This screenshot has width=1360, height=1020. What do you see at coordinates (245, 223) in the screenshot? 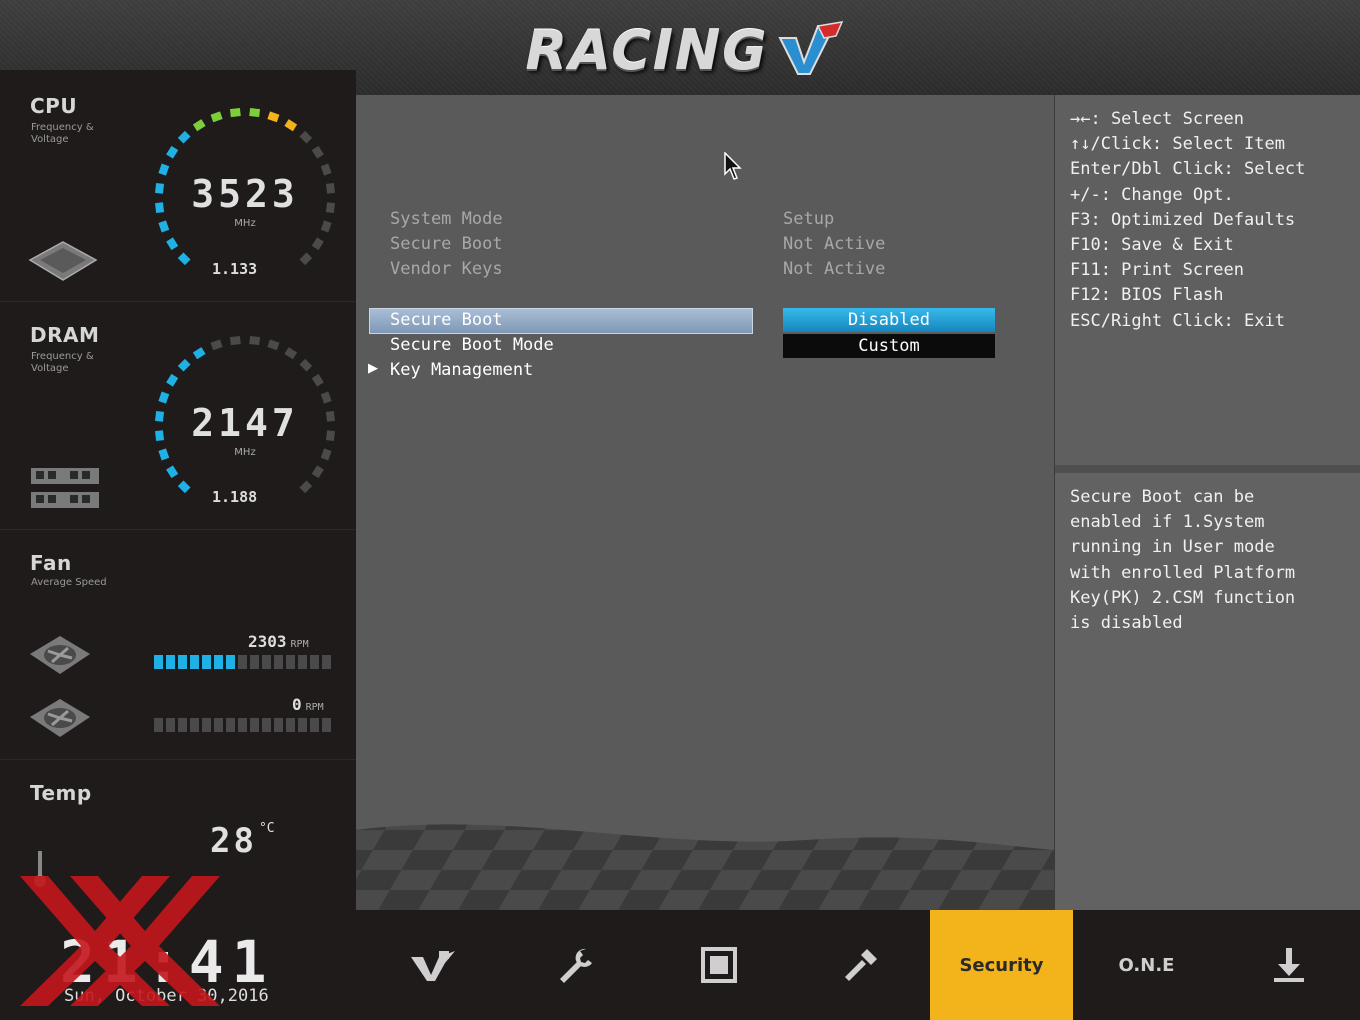
I see `cpu-unit: MHz` at bounding box center [245, 223].